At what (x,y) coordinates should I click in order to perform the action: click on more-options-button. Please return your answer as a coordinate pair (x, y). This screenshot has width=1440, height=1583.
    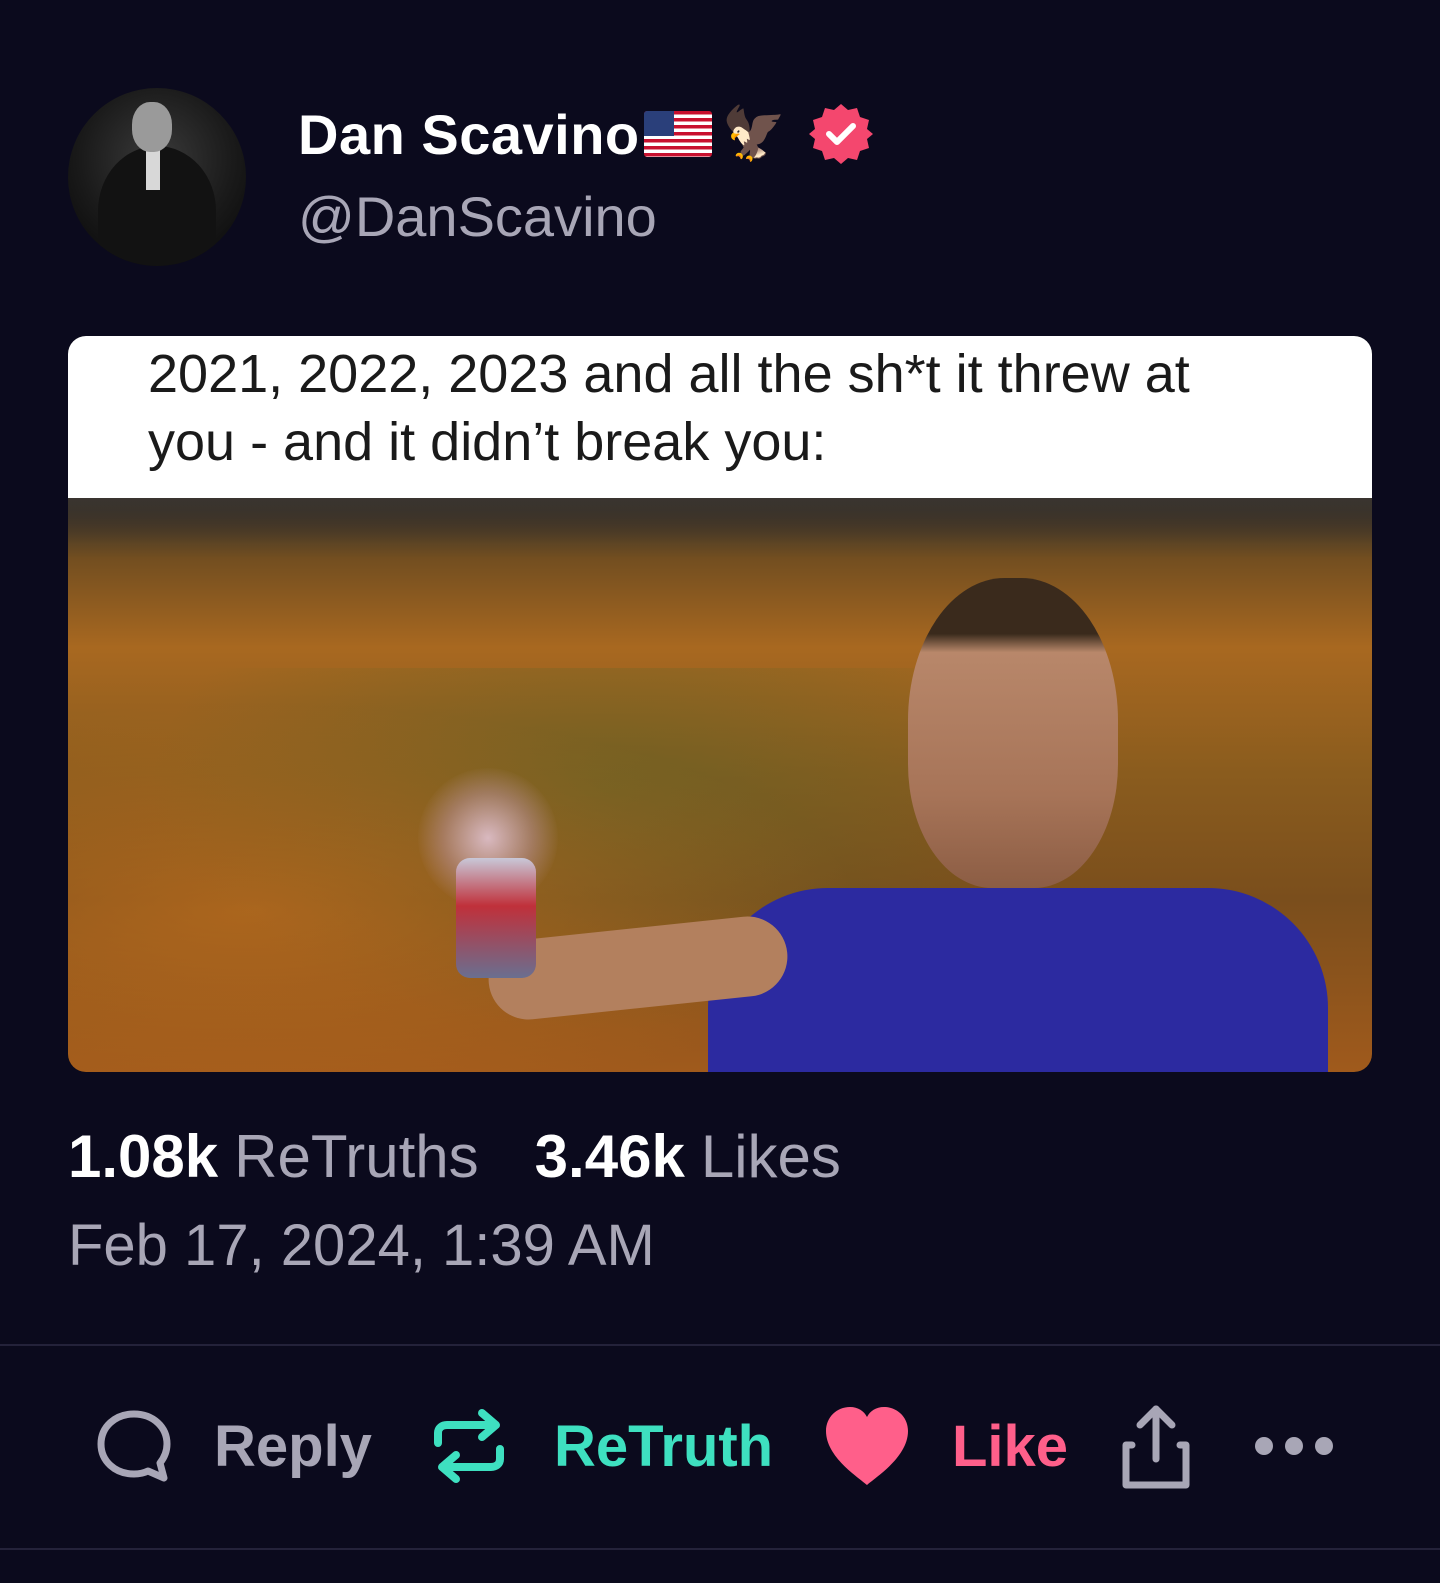
    Looking at the image, I should click on (1294, 1446).